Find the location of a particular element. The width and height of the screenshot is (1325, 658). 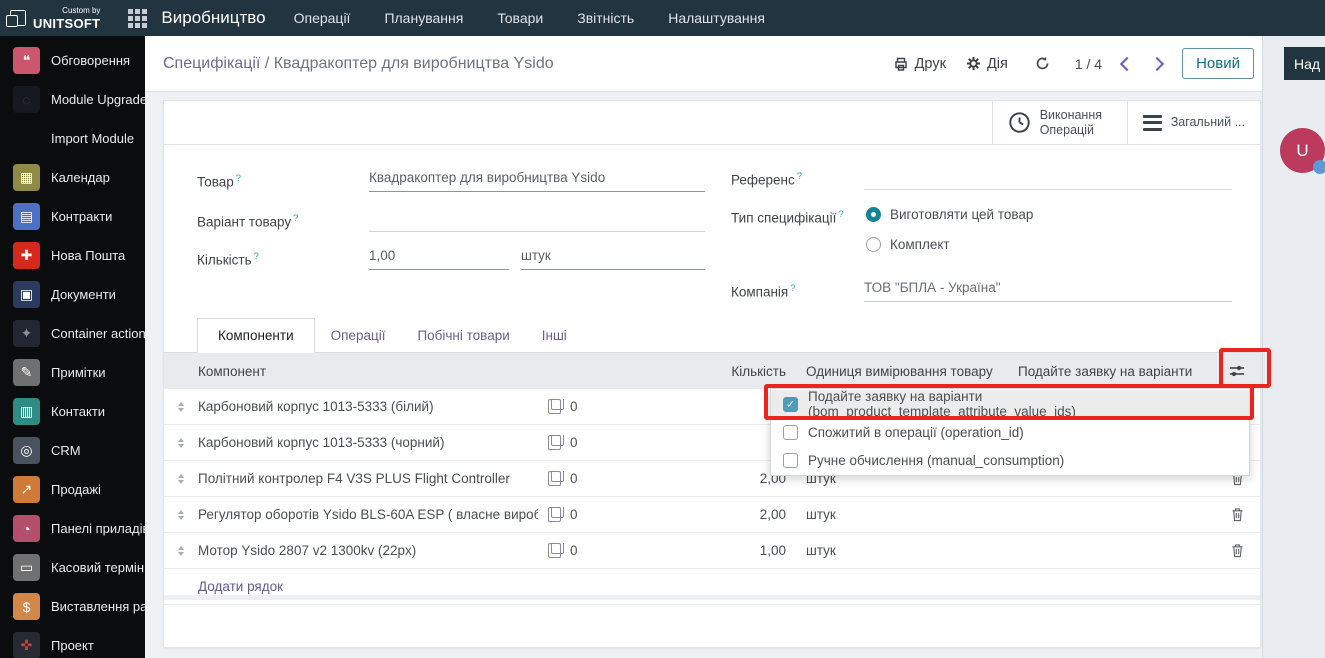

refresh-icon is located at coordinates (1042, 63).